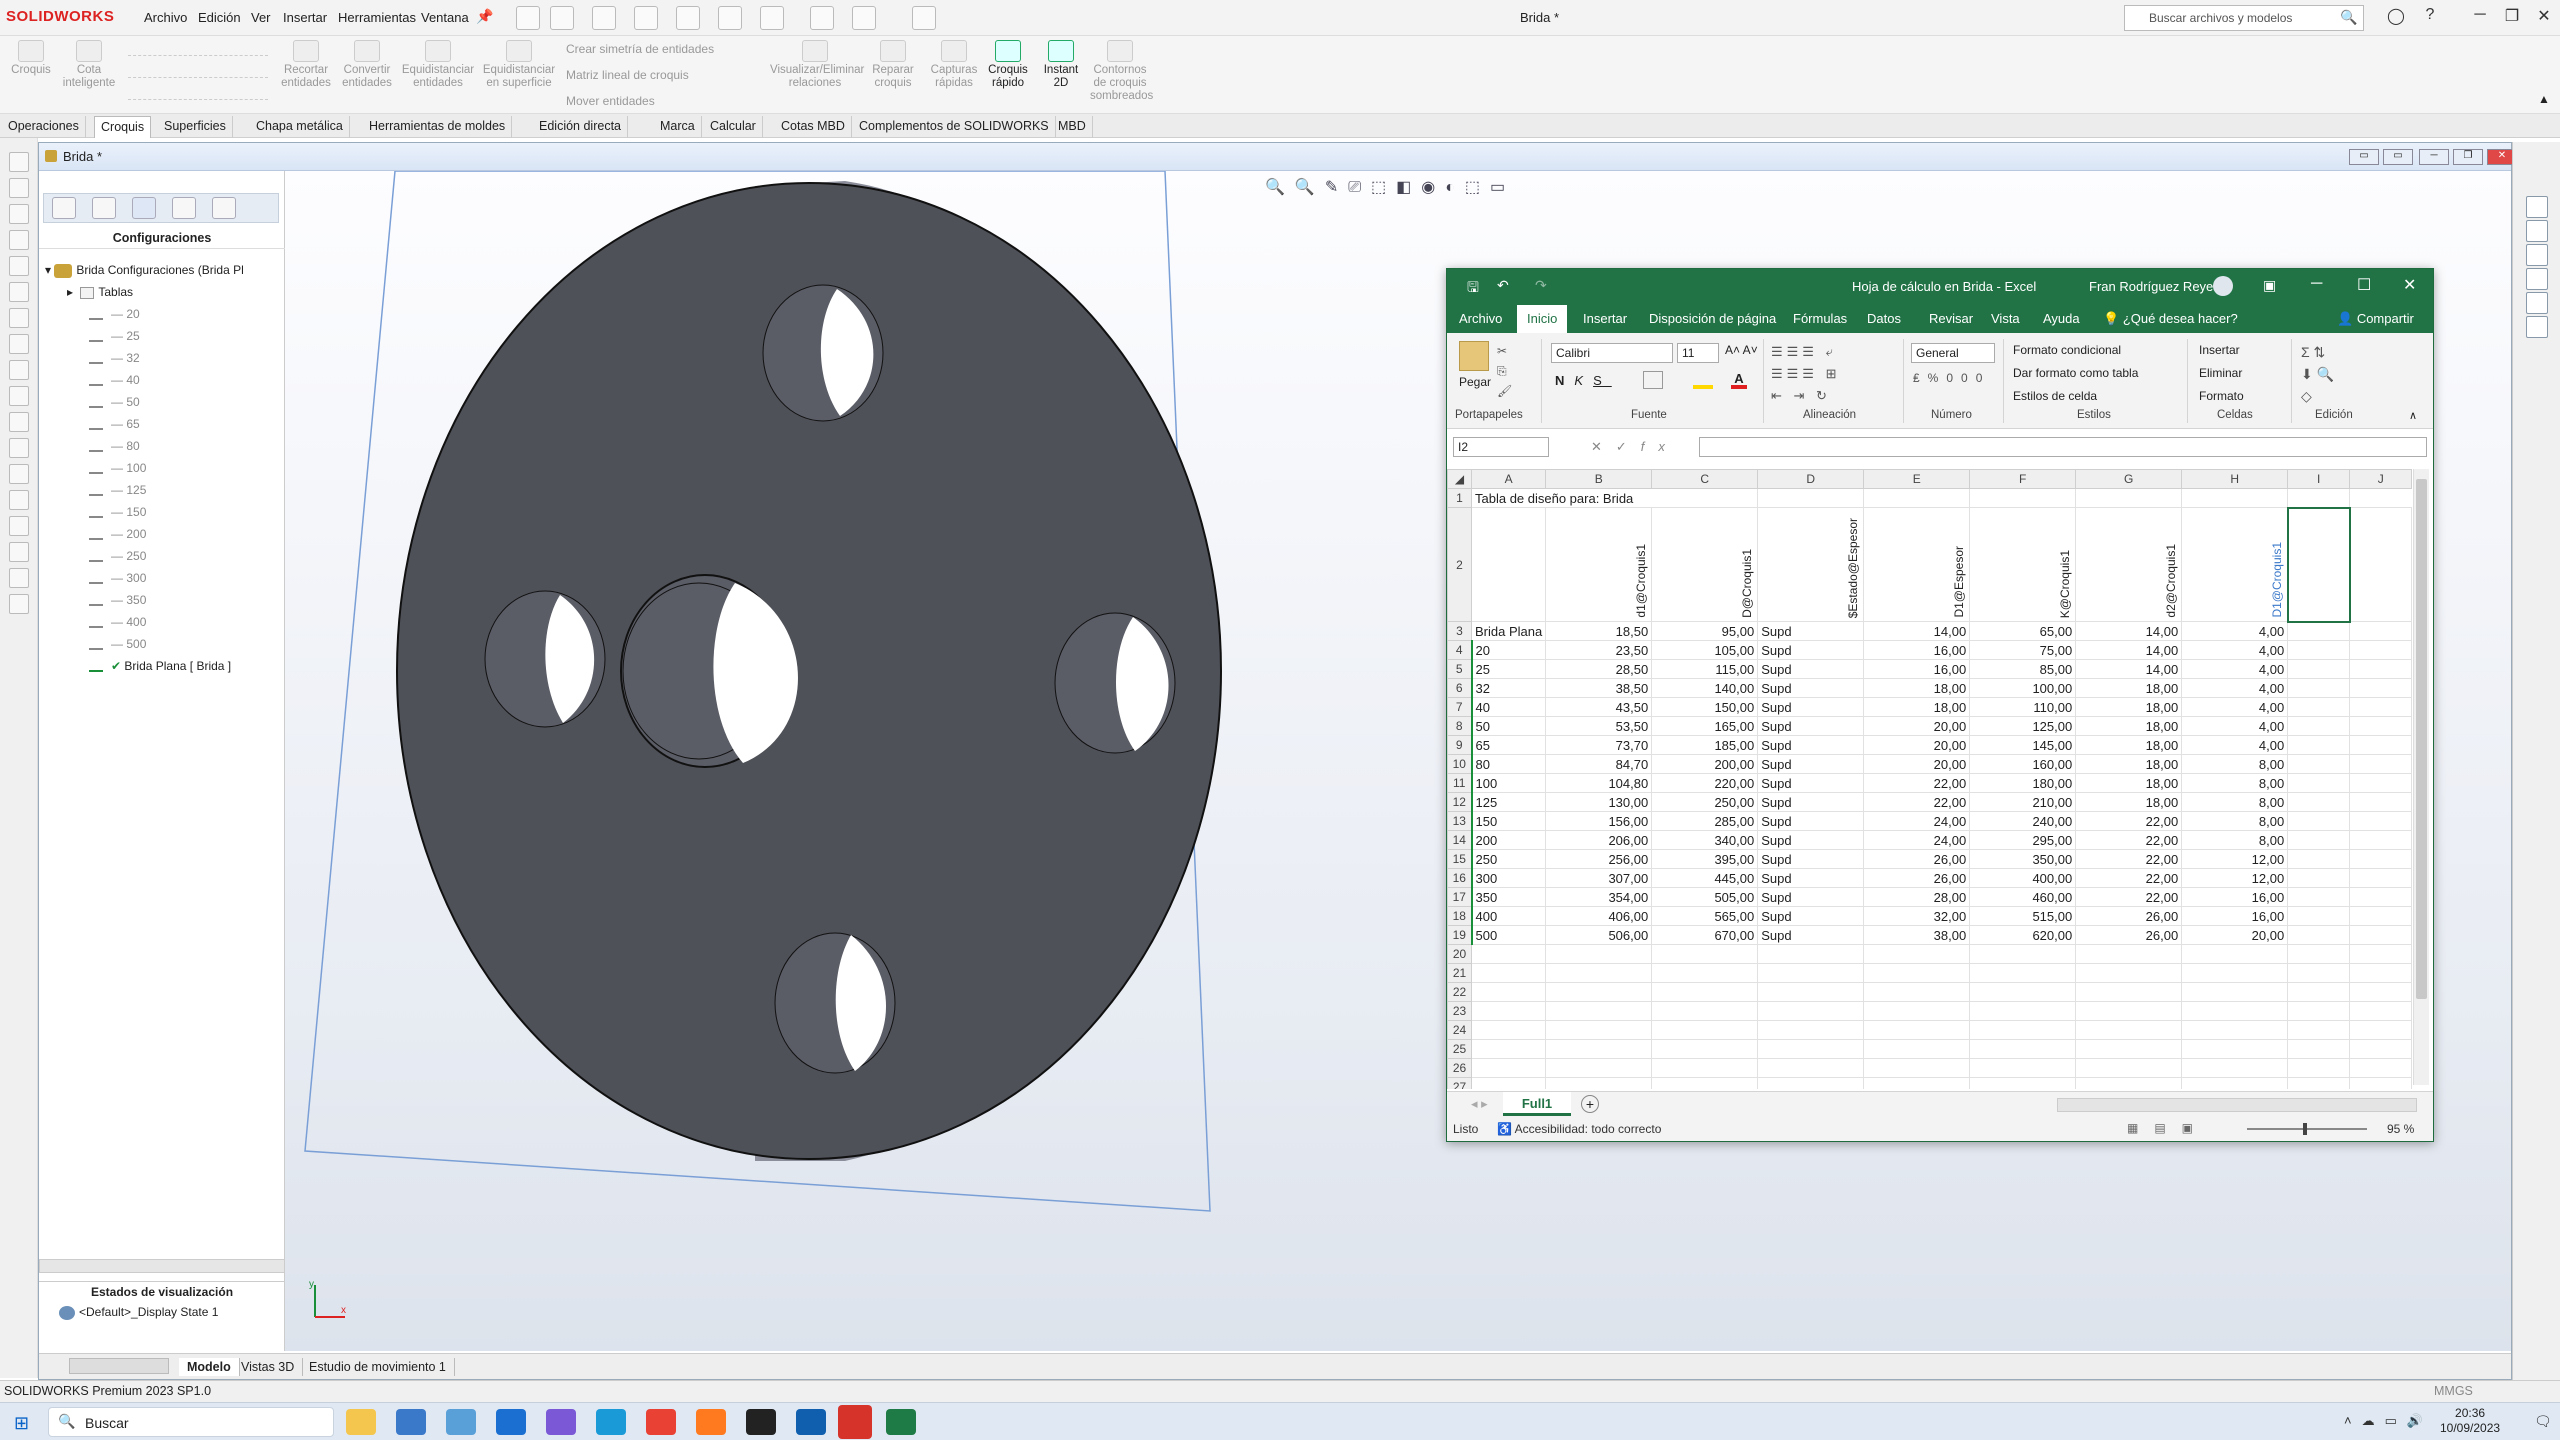 The image size is (2560, 1440). What do you see at coordinates (1508, 631) in the screenshot?
I see `cell: Brida Plana` at bounding box center [1508, 631].